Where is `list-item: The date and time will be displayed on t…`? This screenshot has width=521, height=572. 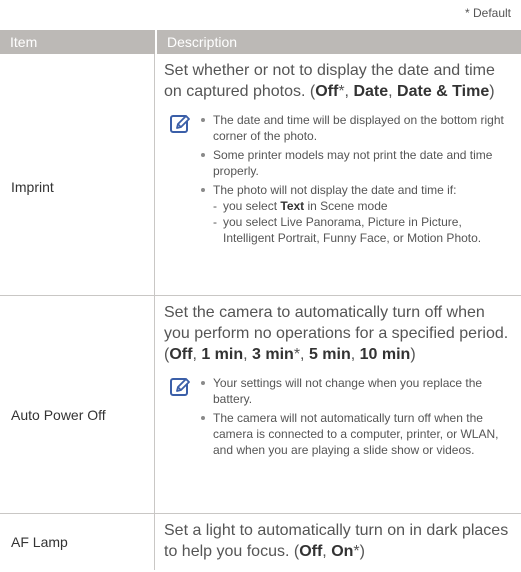
list-item: The date and time will be displayed on t… is located at coordinates (356, 128).